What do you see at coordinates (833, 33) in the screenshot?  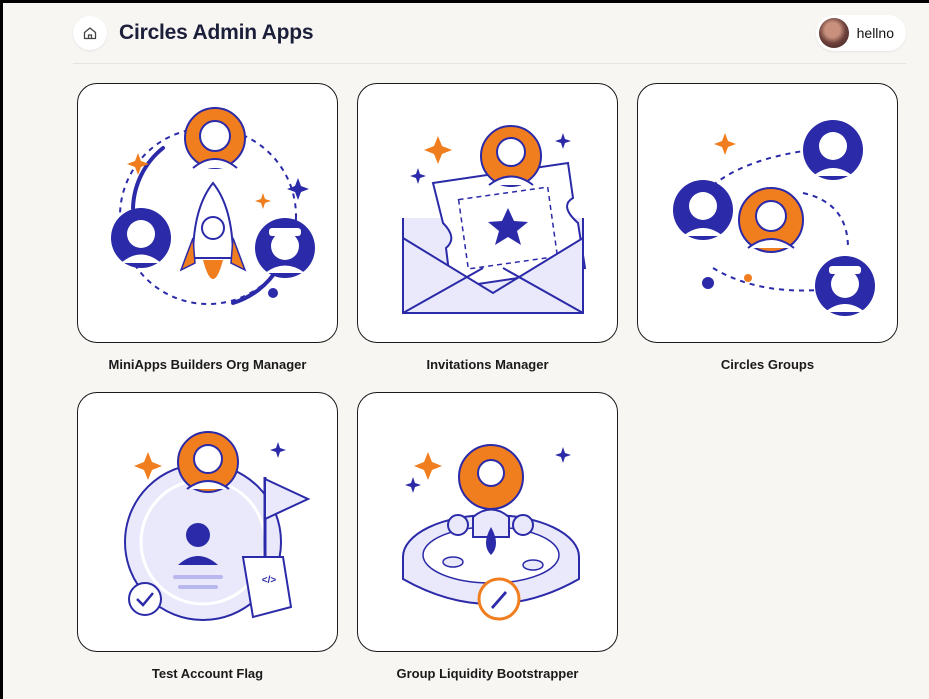 I see `avatar` at bounding box center [833, 33].